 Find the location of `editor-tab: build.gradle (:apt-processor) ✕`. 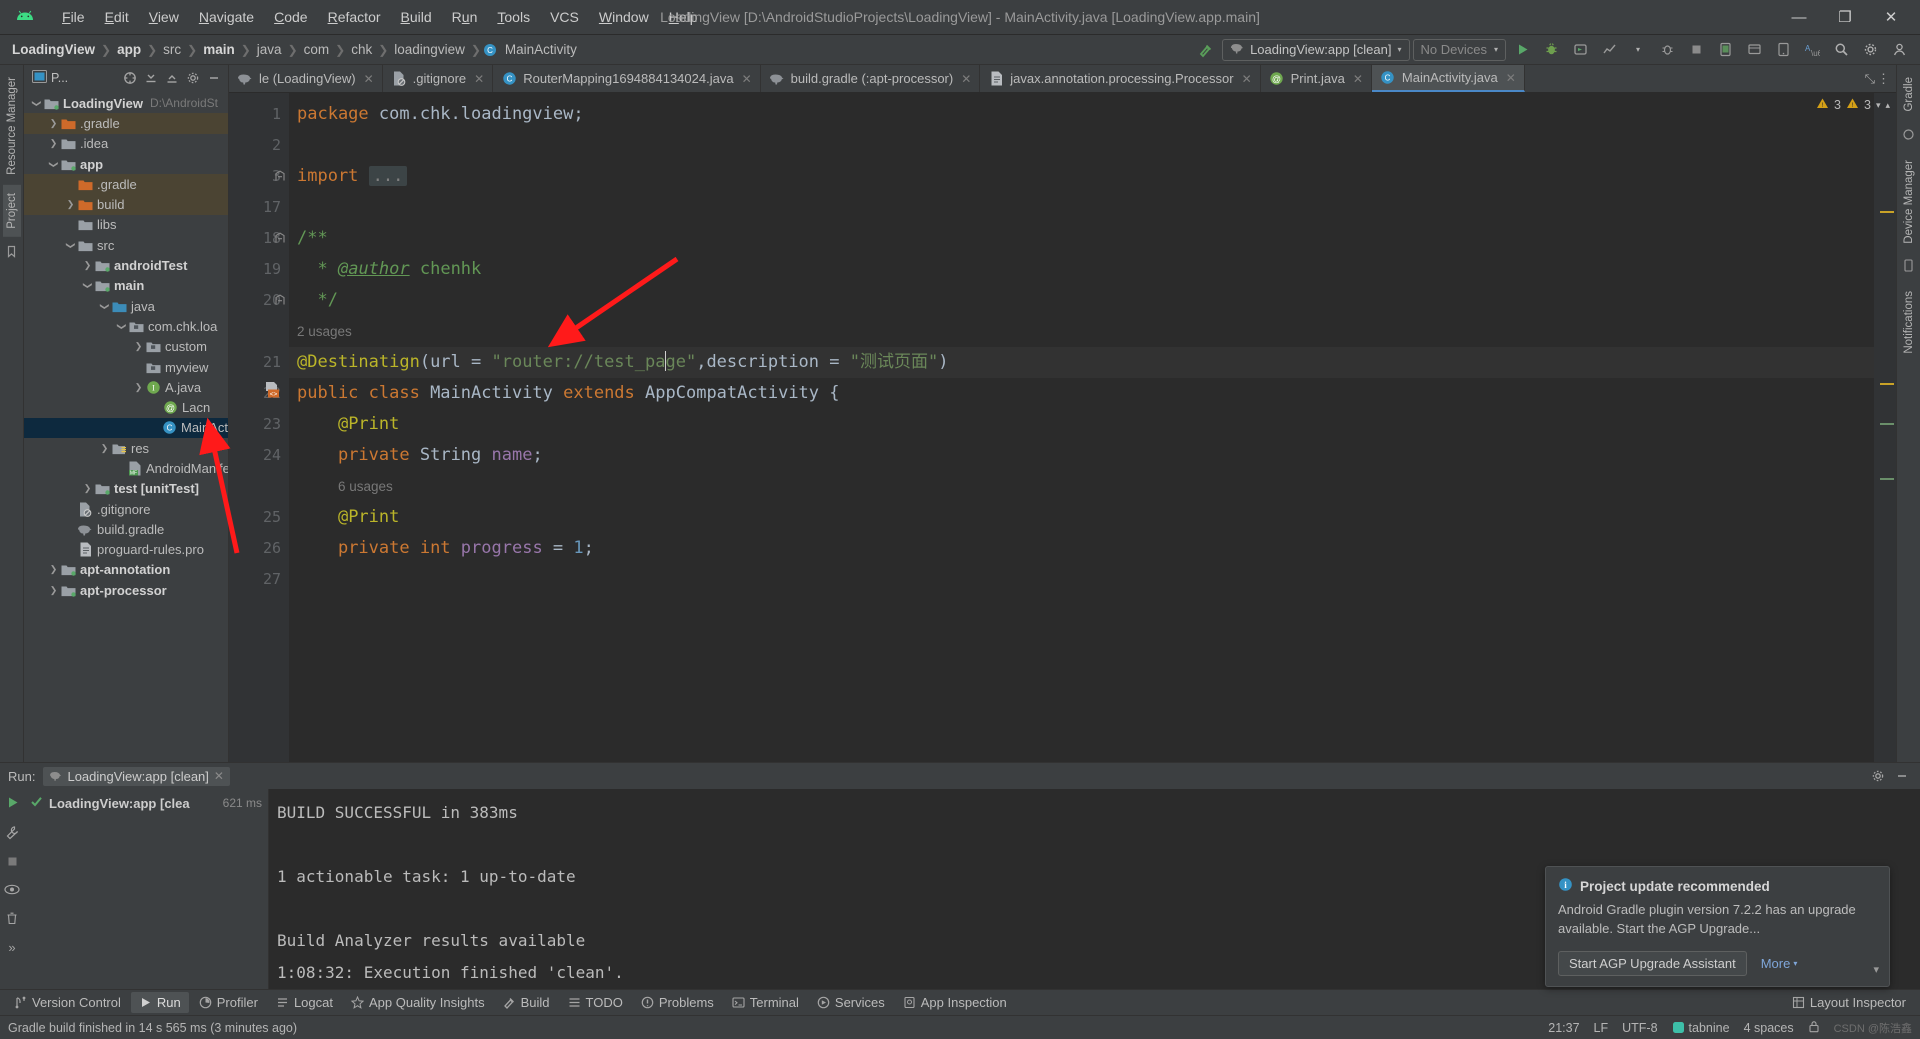

editor-tab: build.gradle (:apt-processor) ✕ is located at coordinates (871, 78).